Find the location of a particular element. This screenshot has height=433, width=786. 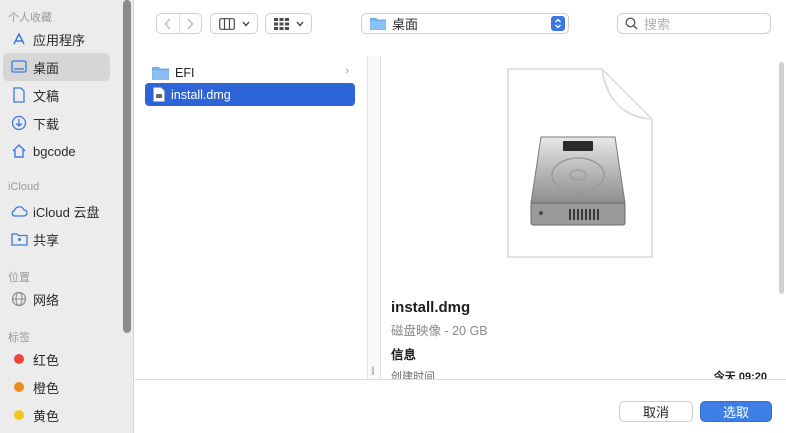

sidebar-section-favorites: 个人收藏 is located at coordinates (30, 18).